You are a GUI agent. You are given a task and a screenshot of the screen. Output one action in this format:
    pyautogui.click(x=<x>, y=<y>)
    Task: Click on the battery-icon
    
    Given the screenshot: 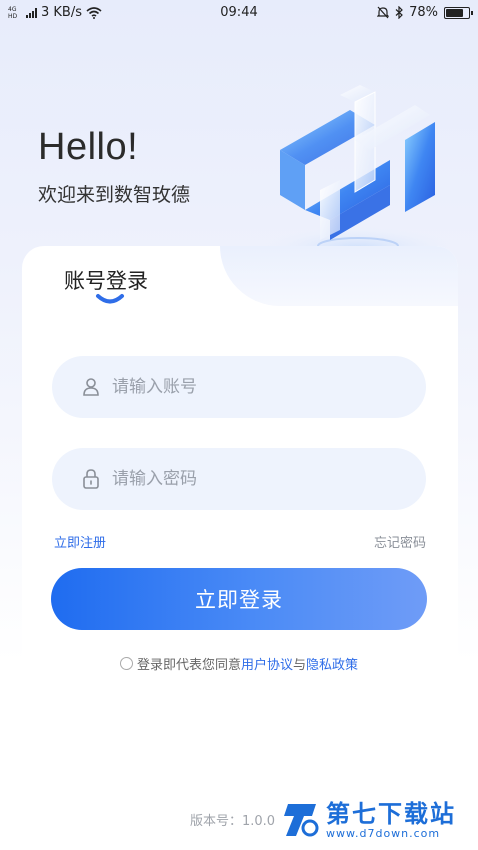 What is the action you would take?
    pyautogui.click(x=458, y=12)
    